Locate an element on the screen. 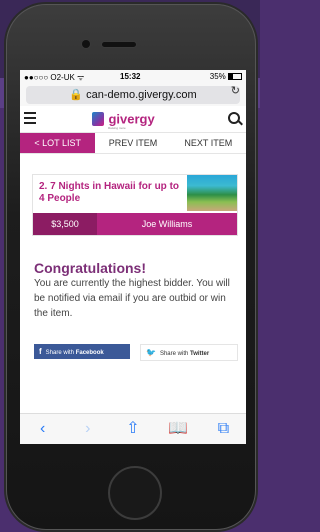  share-facebook-button: f Share with Facebook is located at coordinates (82, 351).